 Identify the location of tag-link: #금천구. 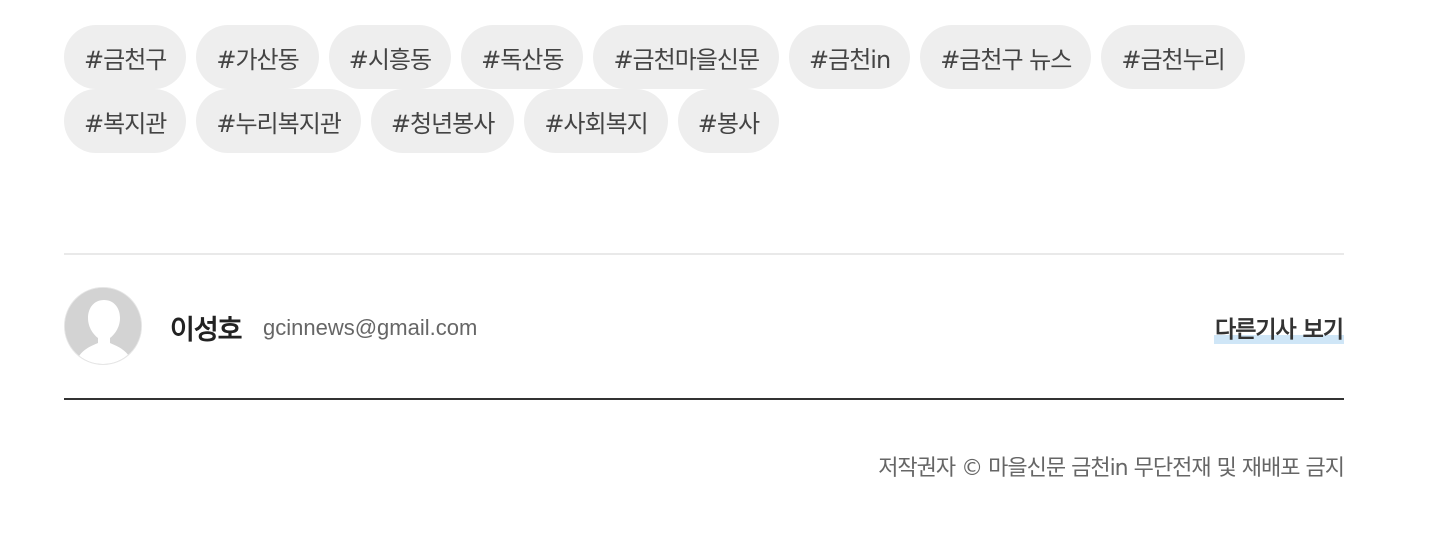
(125, 57).